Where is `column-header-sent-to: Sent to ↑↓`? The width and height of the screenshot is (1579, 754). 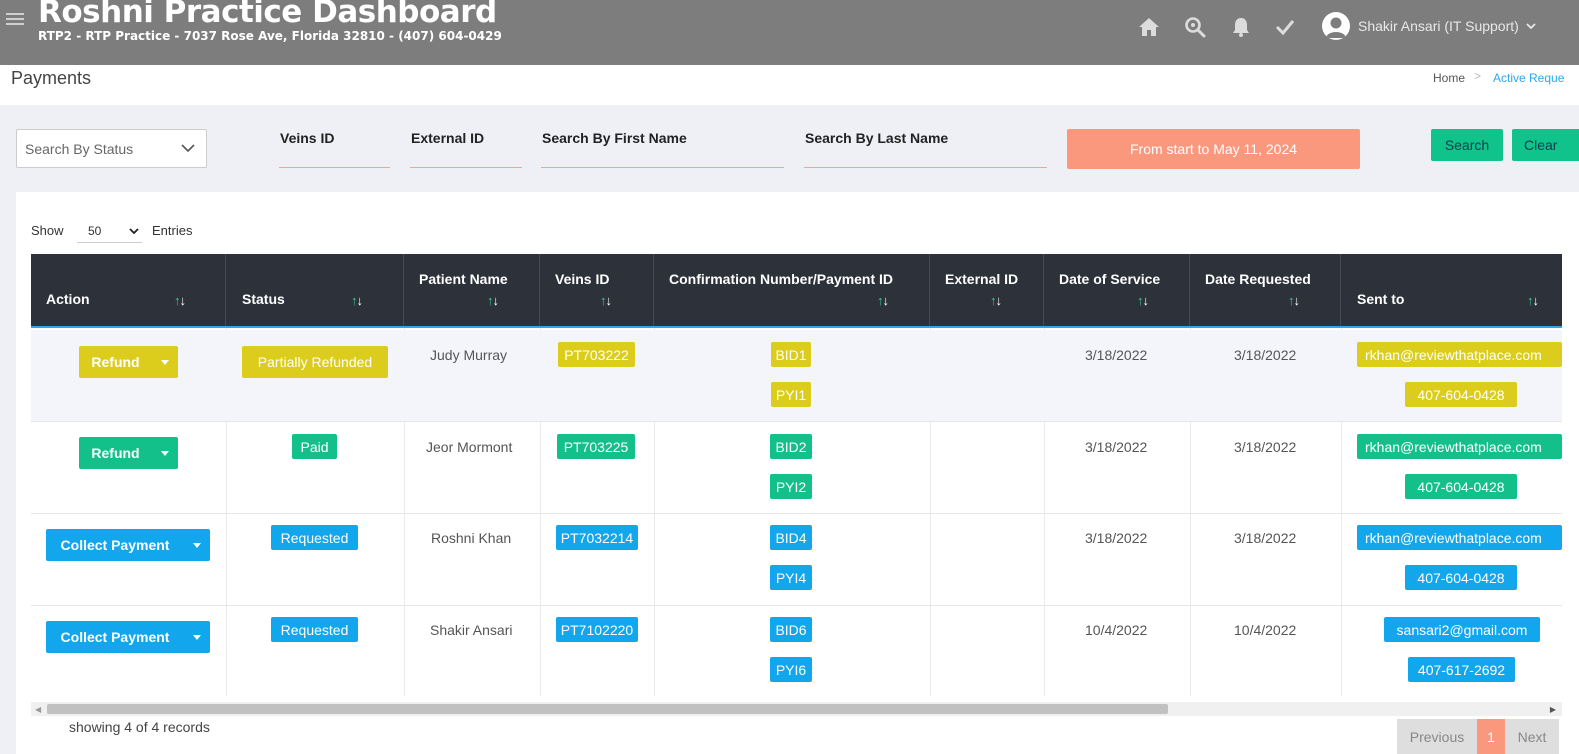
column-header-sent-to: Sent to ↑↓ is located at coordinates (1451, 290).